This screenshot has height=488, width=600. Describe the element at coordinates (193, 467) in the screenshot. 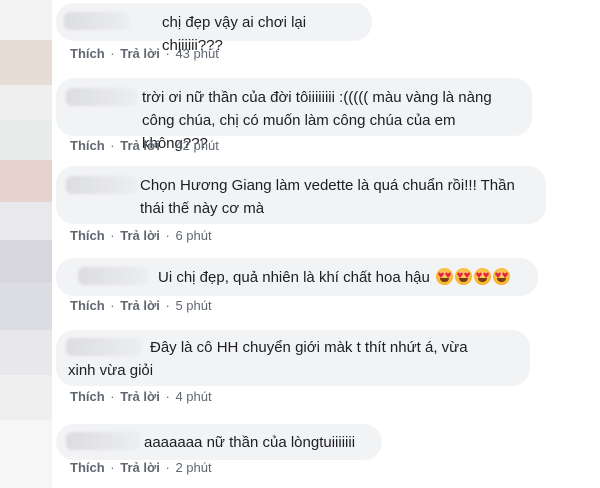

I see `comment-timestamp: 2 phút` at that location.